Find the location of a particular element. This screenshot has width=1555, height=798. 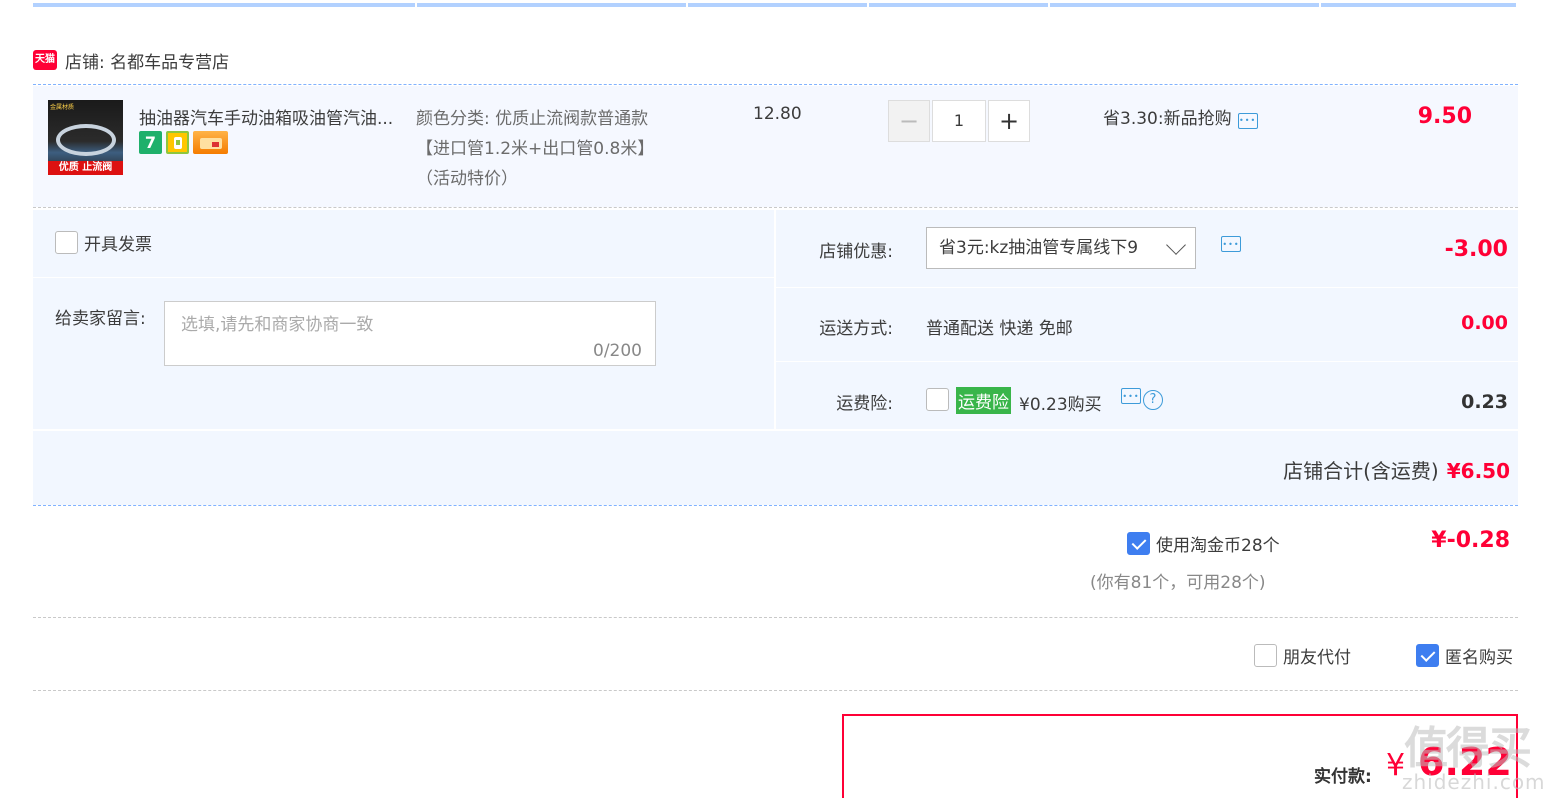

item-subtotal: 9.50 is located at coordinates (1444, 116).